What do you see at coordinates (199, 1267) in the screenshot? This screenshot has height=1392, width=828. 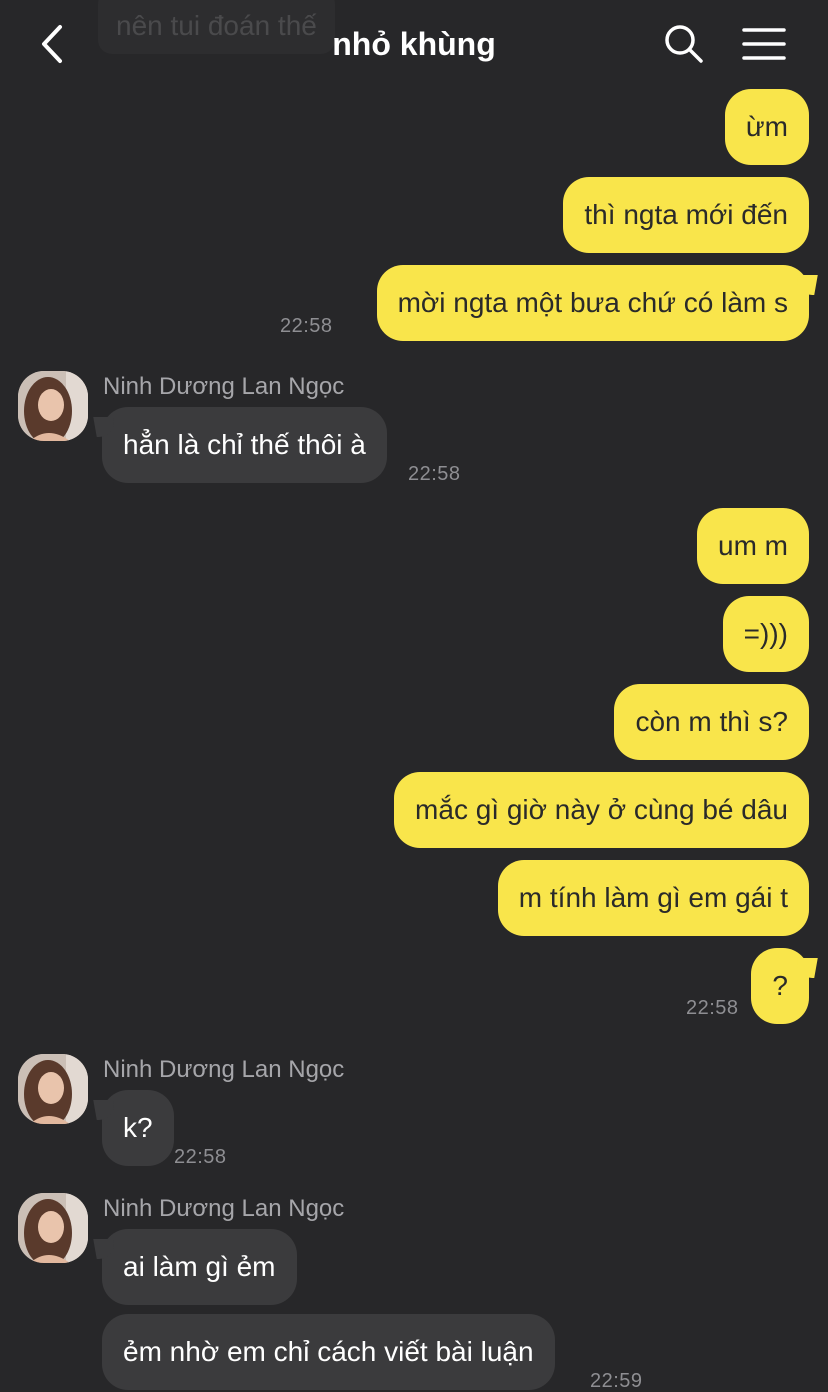 I see `incoming-message: ai làm gì ẻm` at bounding box center [199, 1267].